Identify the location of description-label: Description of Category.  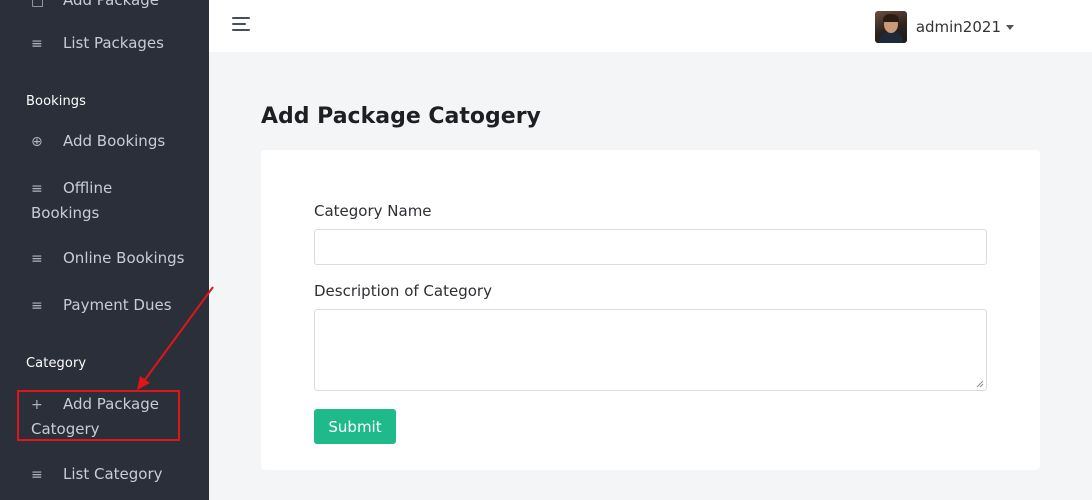
(403, 291).